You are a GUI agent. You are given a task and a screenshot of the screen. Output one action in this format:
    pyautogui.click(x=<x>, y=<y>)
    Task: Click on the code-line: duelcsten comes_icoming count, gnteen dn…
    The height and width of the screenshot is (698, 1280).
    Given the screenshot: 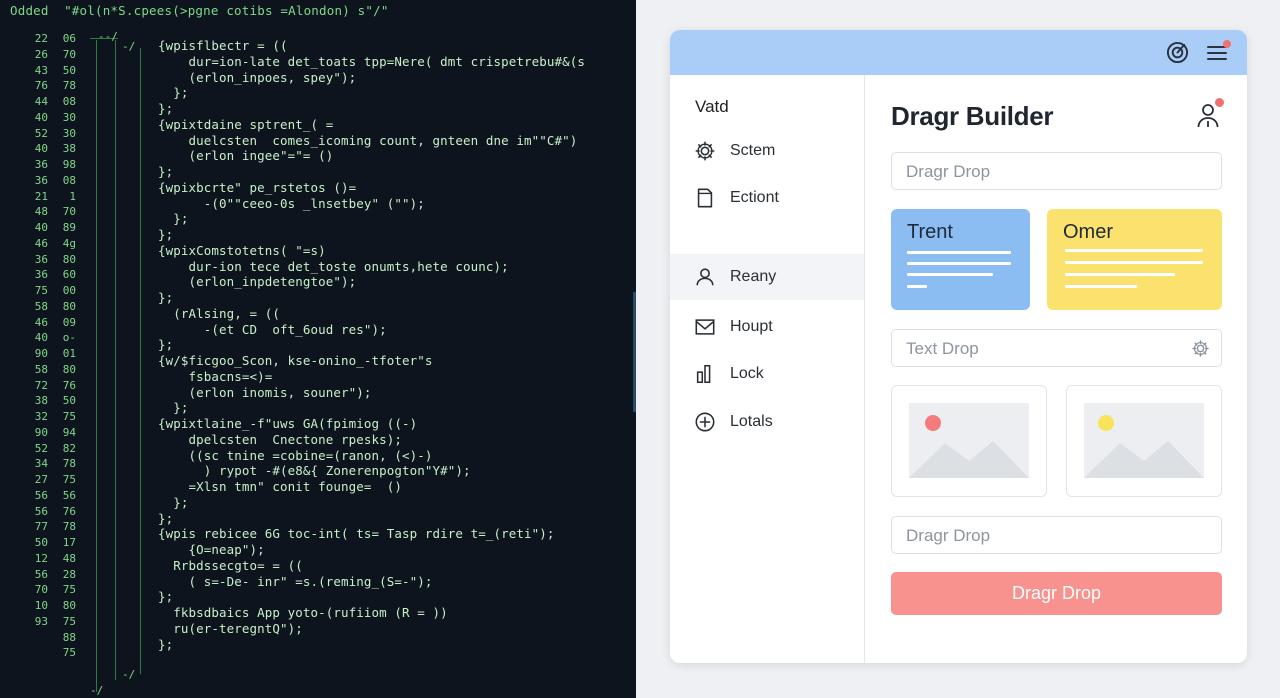 What is the action you would take?
    pyautogui.click(x=368, y=140)
    